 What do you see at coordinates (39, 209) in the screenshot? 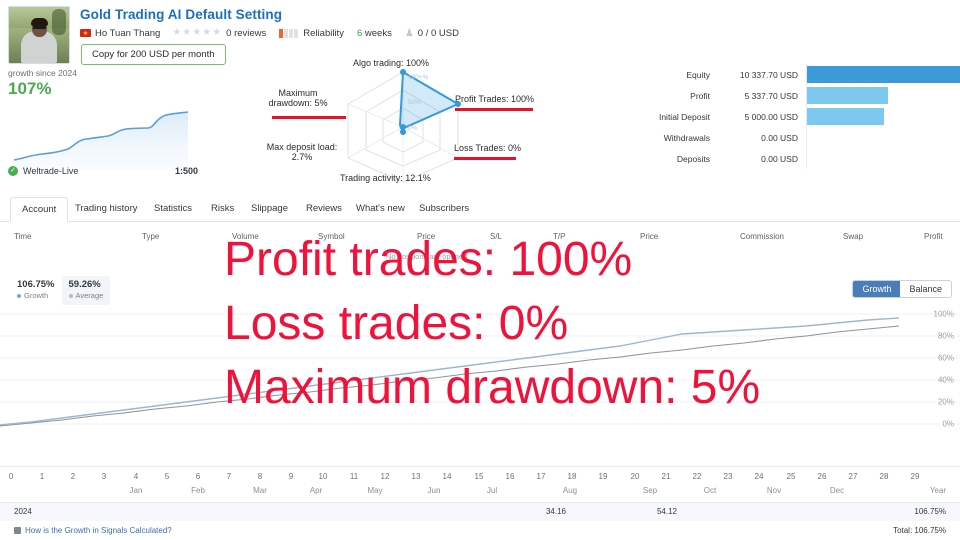
I see `tab-account: Account` at bounding box center [39, 209].